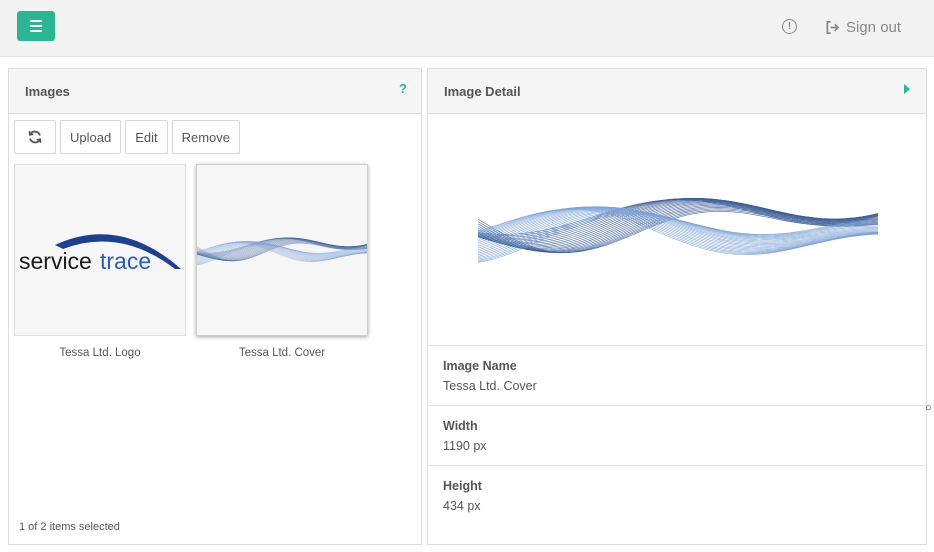  I want to click on play-icon, so click(907, 89).